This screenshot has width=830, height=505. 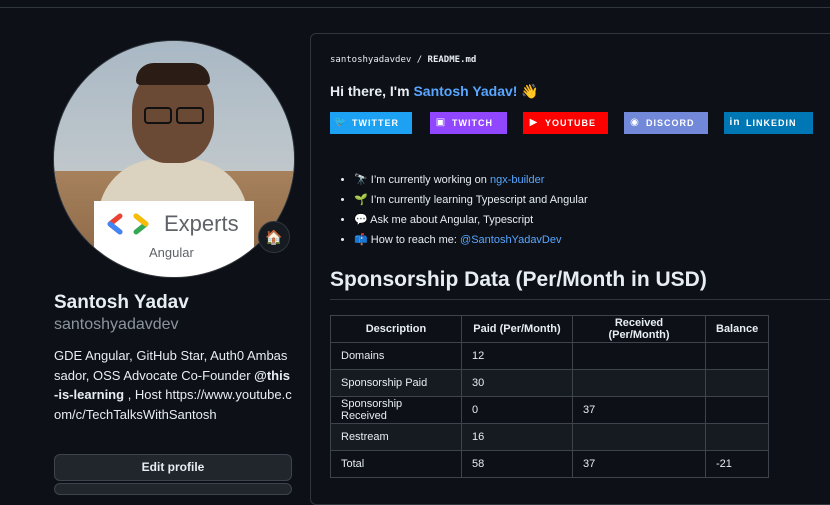 I want to click on youtube-icon: ▶, so click(x=534, y=122).